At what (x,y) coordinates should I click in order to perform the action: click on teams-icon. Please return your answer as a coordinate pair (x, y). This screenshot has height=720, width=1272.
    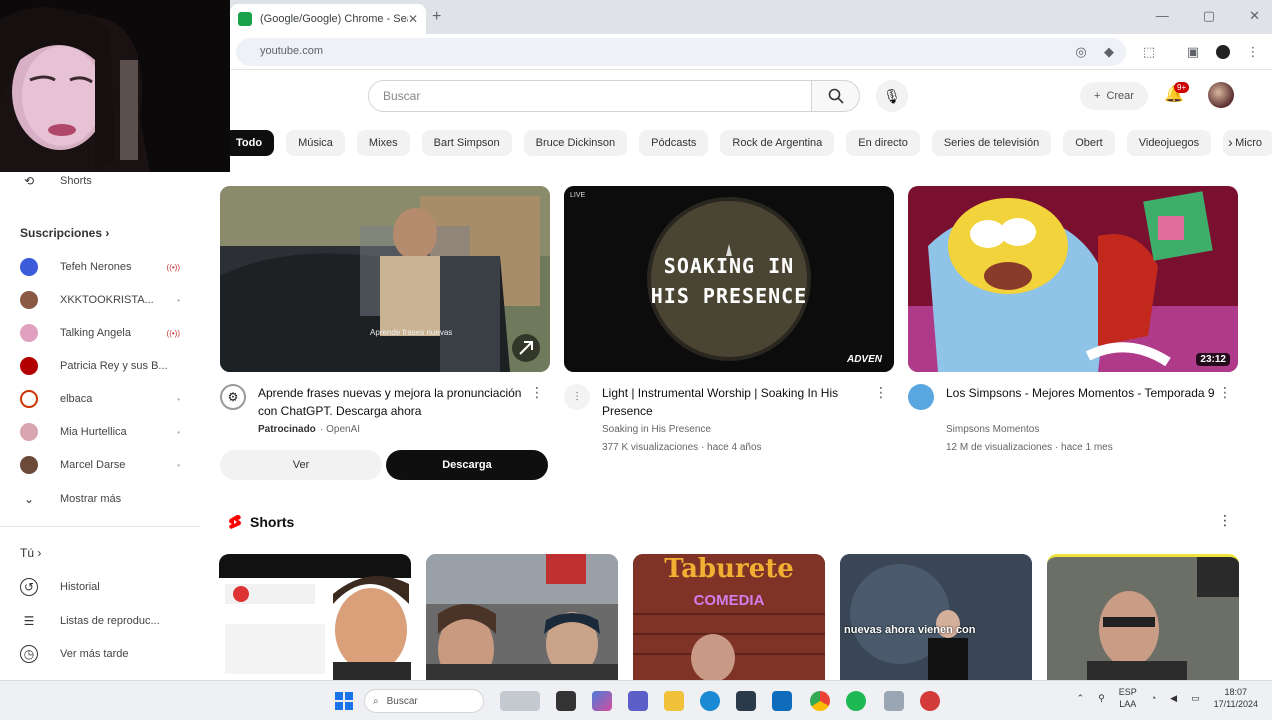
    Looking at the image, I should click on (638, 701).